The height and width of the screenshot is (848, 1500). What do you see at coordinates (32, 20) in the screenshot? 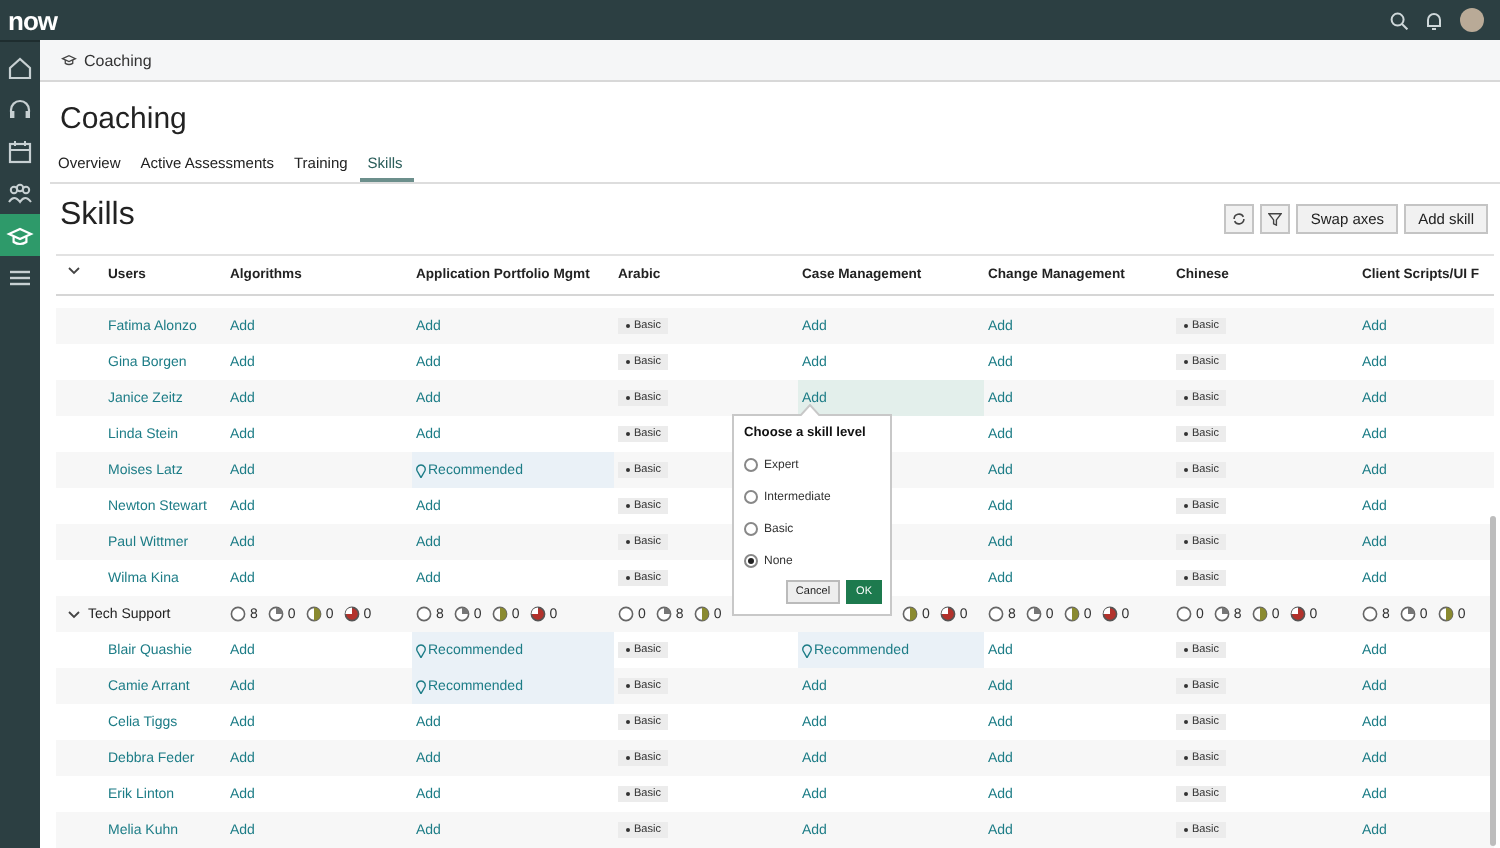
I see `logo: now` at bounding box center [32, 20].